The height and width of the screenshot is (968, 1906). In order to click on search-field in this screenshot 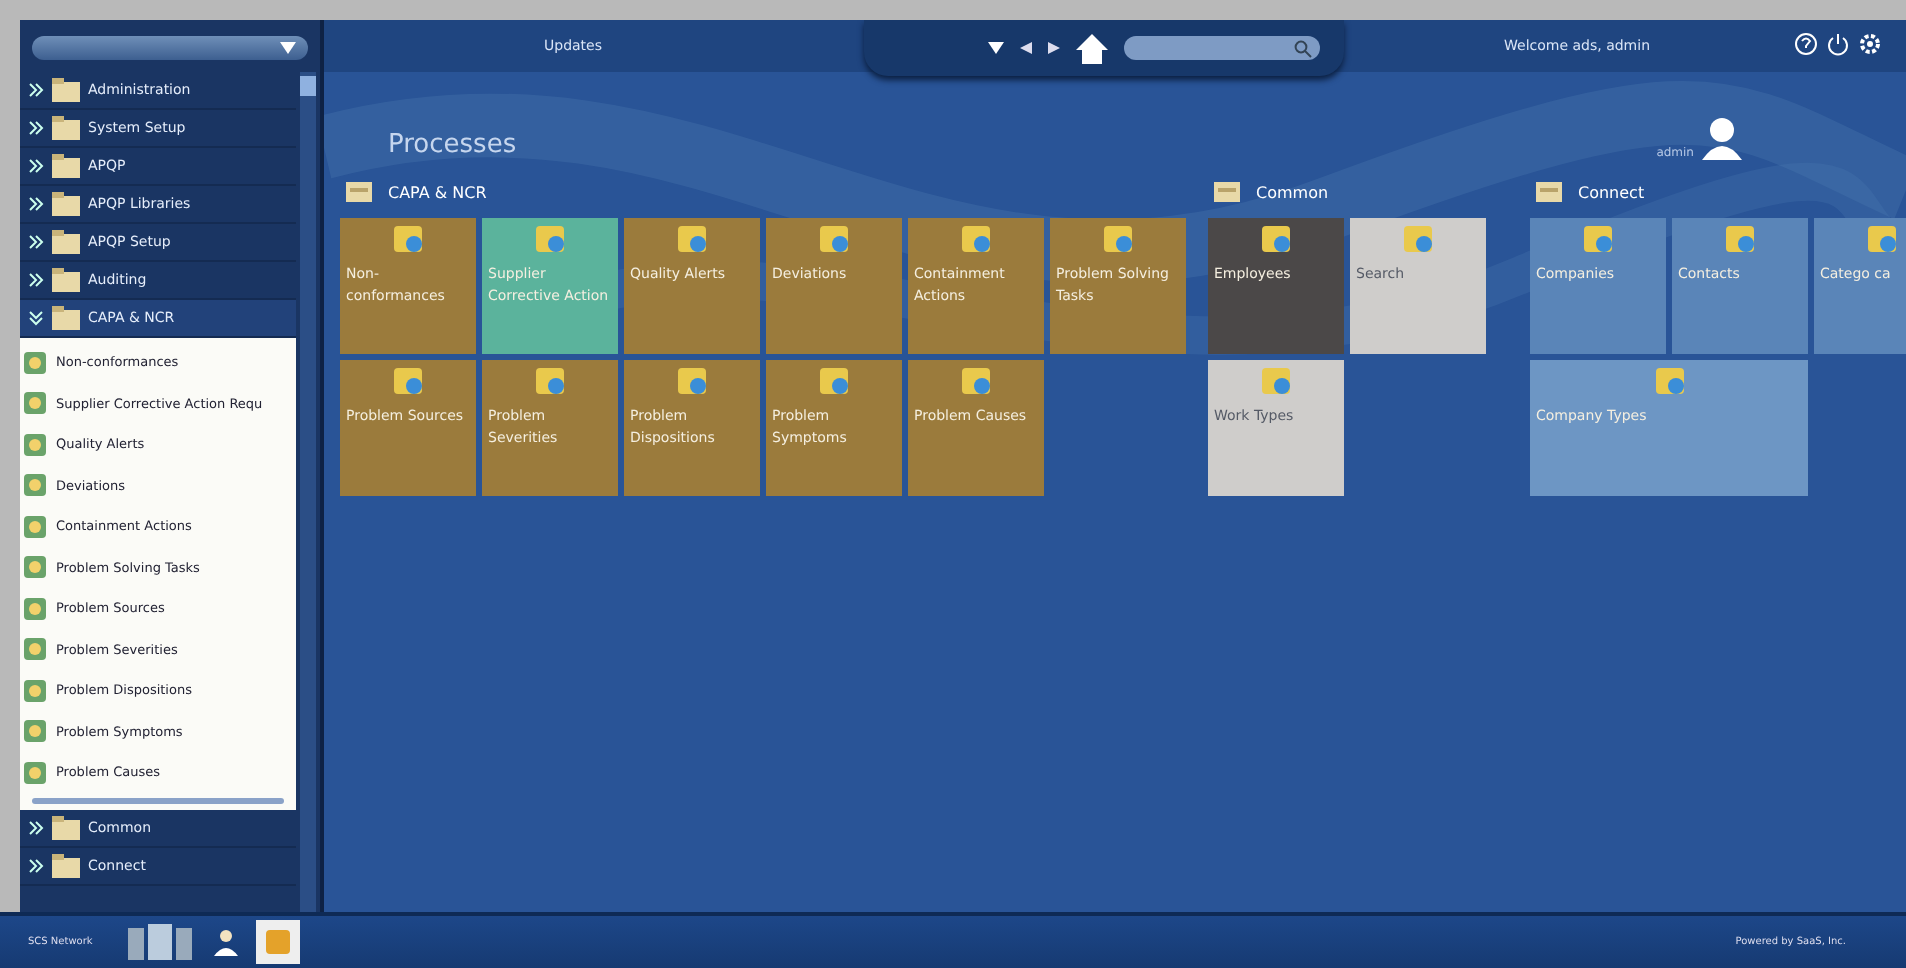, I will do `click(1222, 48)`.